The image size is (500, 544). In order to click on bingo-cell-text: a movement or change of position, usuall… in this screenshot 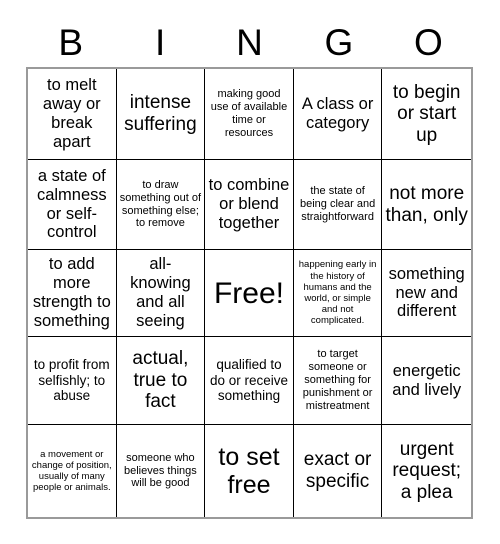, I will do `click(71, 471)`.